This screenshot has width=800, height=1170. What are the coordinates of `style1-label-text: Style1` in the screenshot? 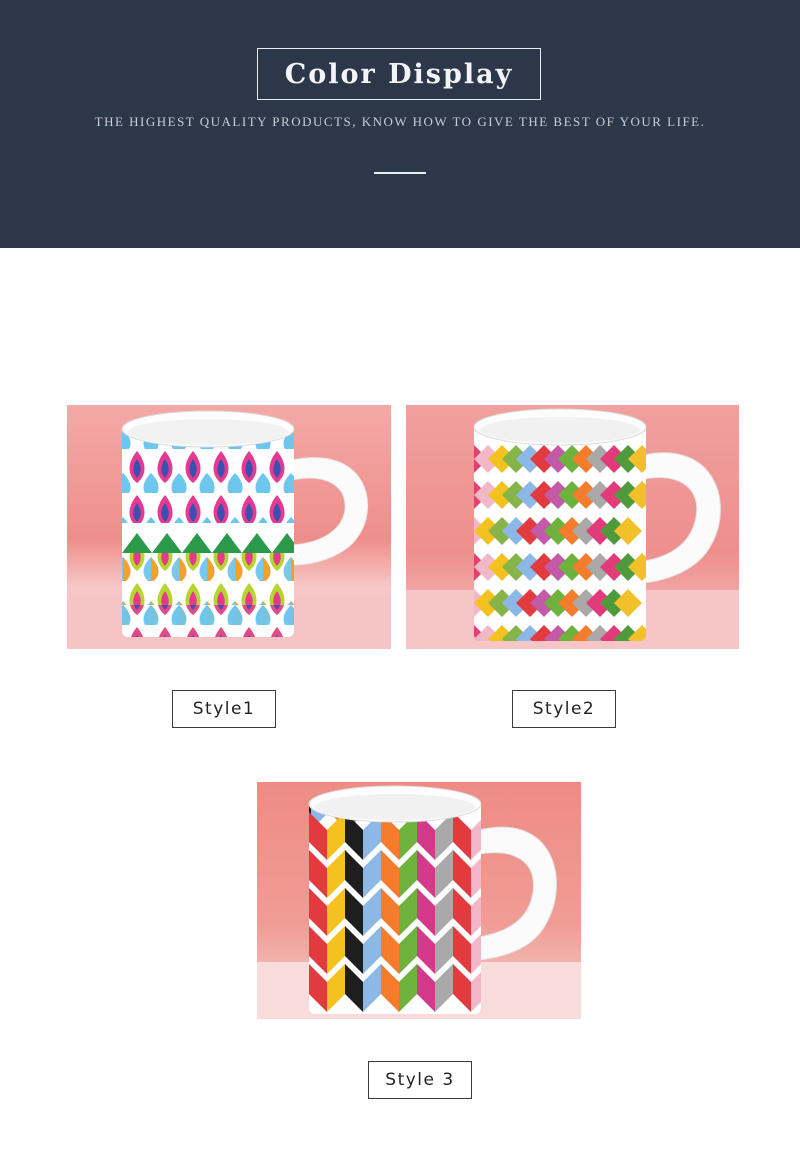 It's located at (224, 709).